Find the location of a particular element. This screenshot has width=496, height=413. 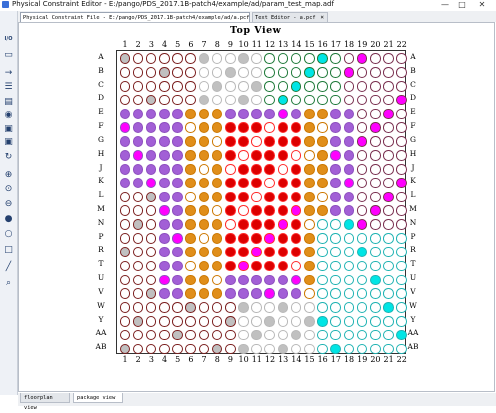

pin-site-L4 is located at coordinates (165, 196).